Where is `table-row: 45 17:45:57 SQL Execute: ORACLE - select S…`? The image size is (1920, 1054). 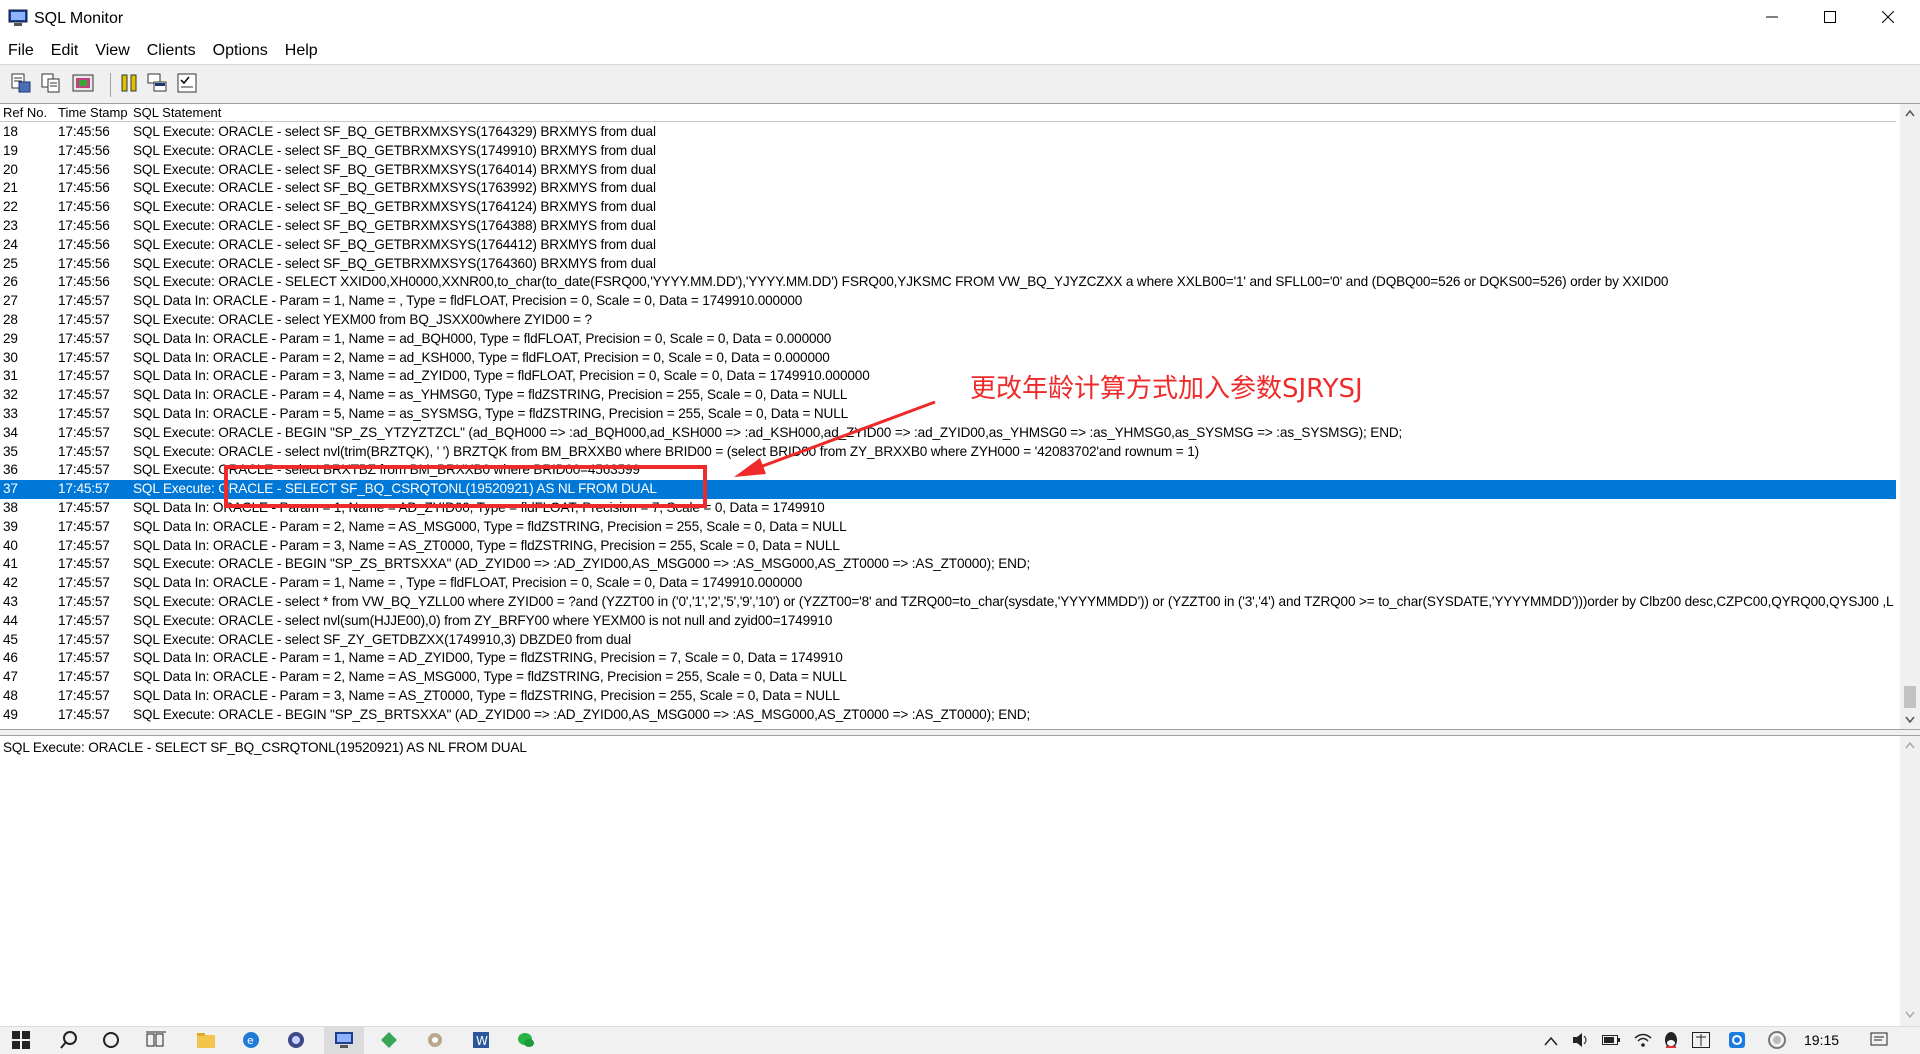
table-row: 45 17:45:57 SQL Execute: ORACLE - select S… is located at coordinates (948, 640).